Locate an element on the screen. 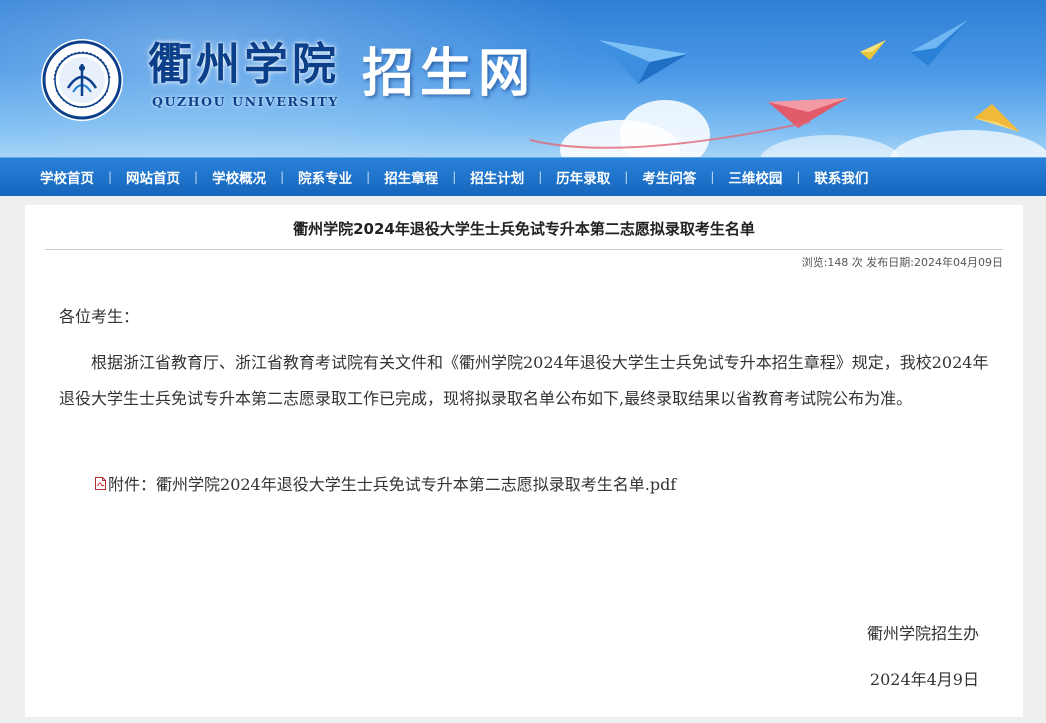 The height and width of the screenshot is (723, 1046). nav-item: 招生计划 is located at coordinates (497, 177).